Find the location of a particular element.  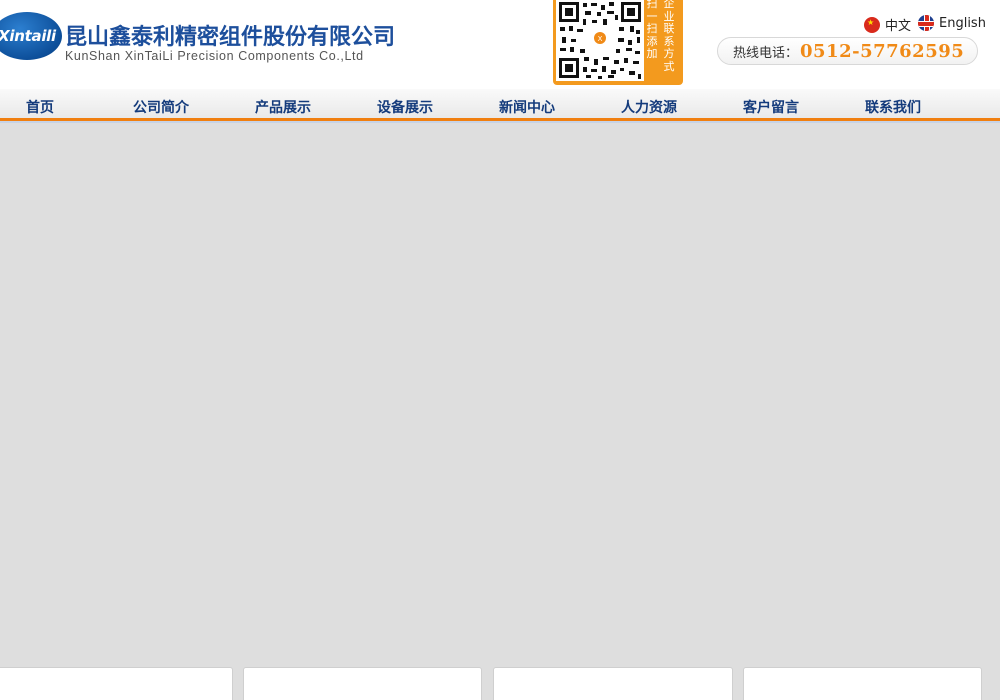

company-logo: Xintaili is located at coordinates (31, 36).